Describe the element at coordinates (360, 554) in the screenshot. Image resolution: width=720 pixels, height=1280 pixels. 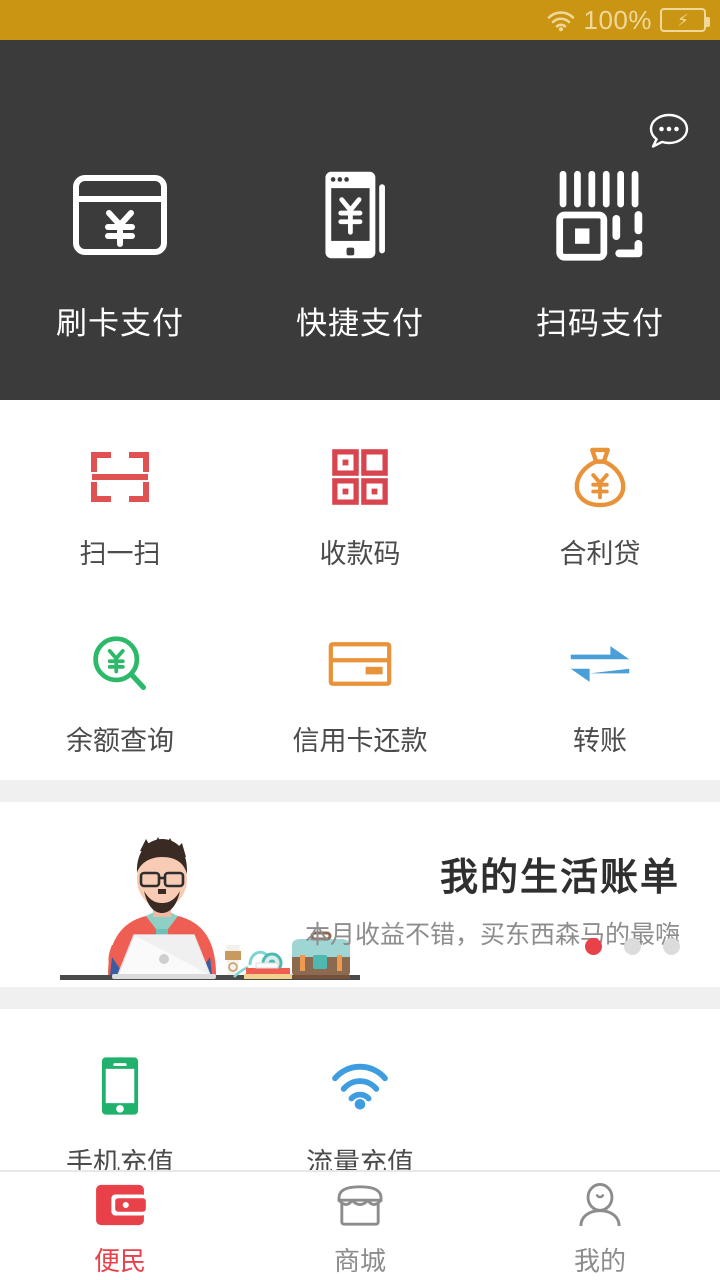
I see `service-label: 收款码` at that location.